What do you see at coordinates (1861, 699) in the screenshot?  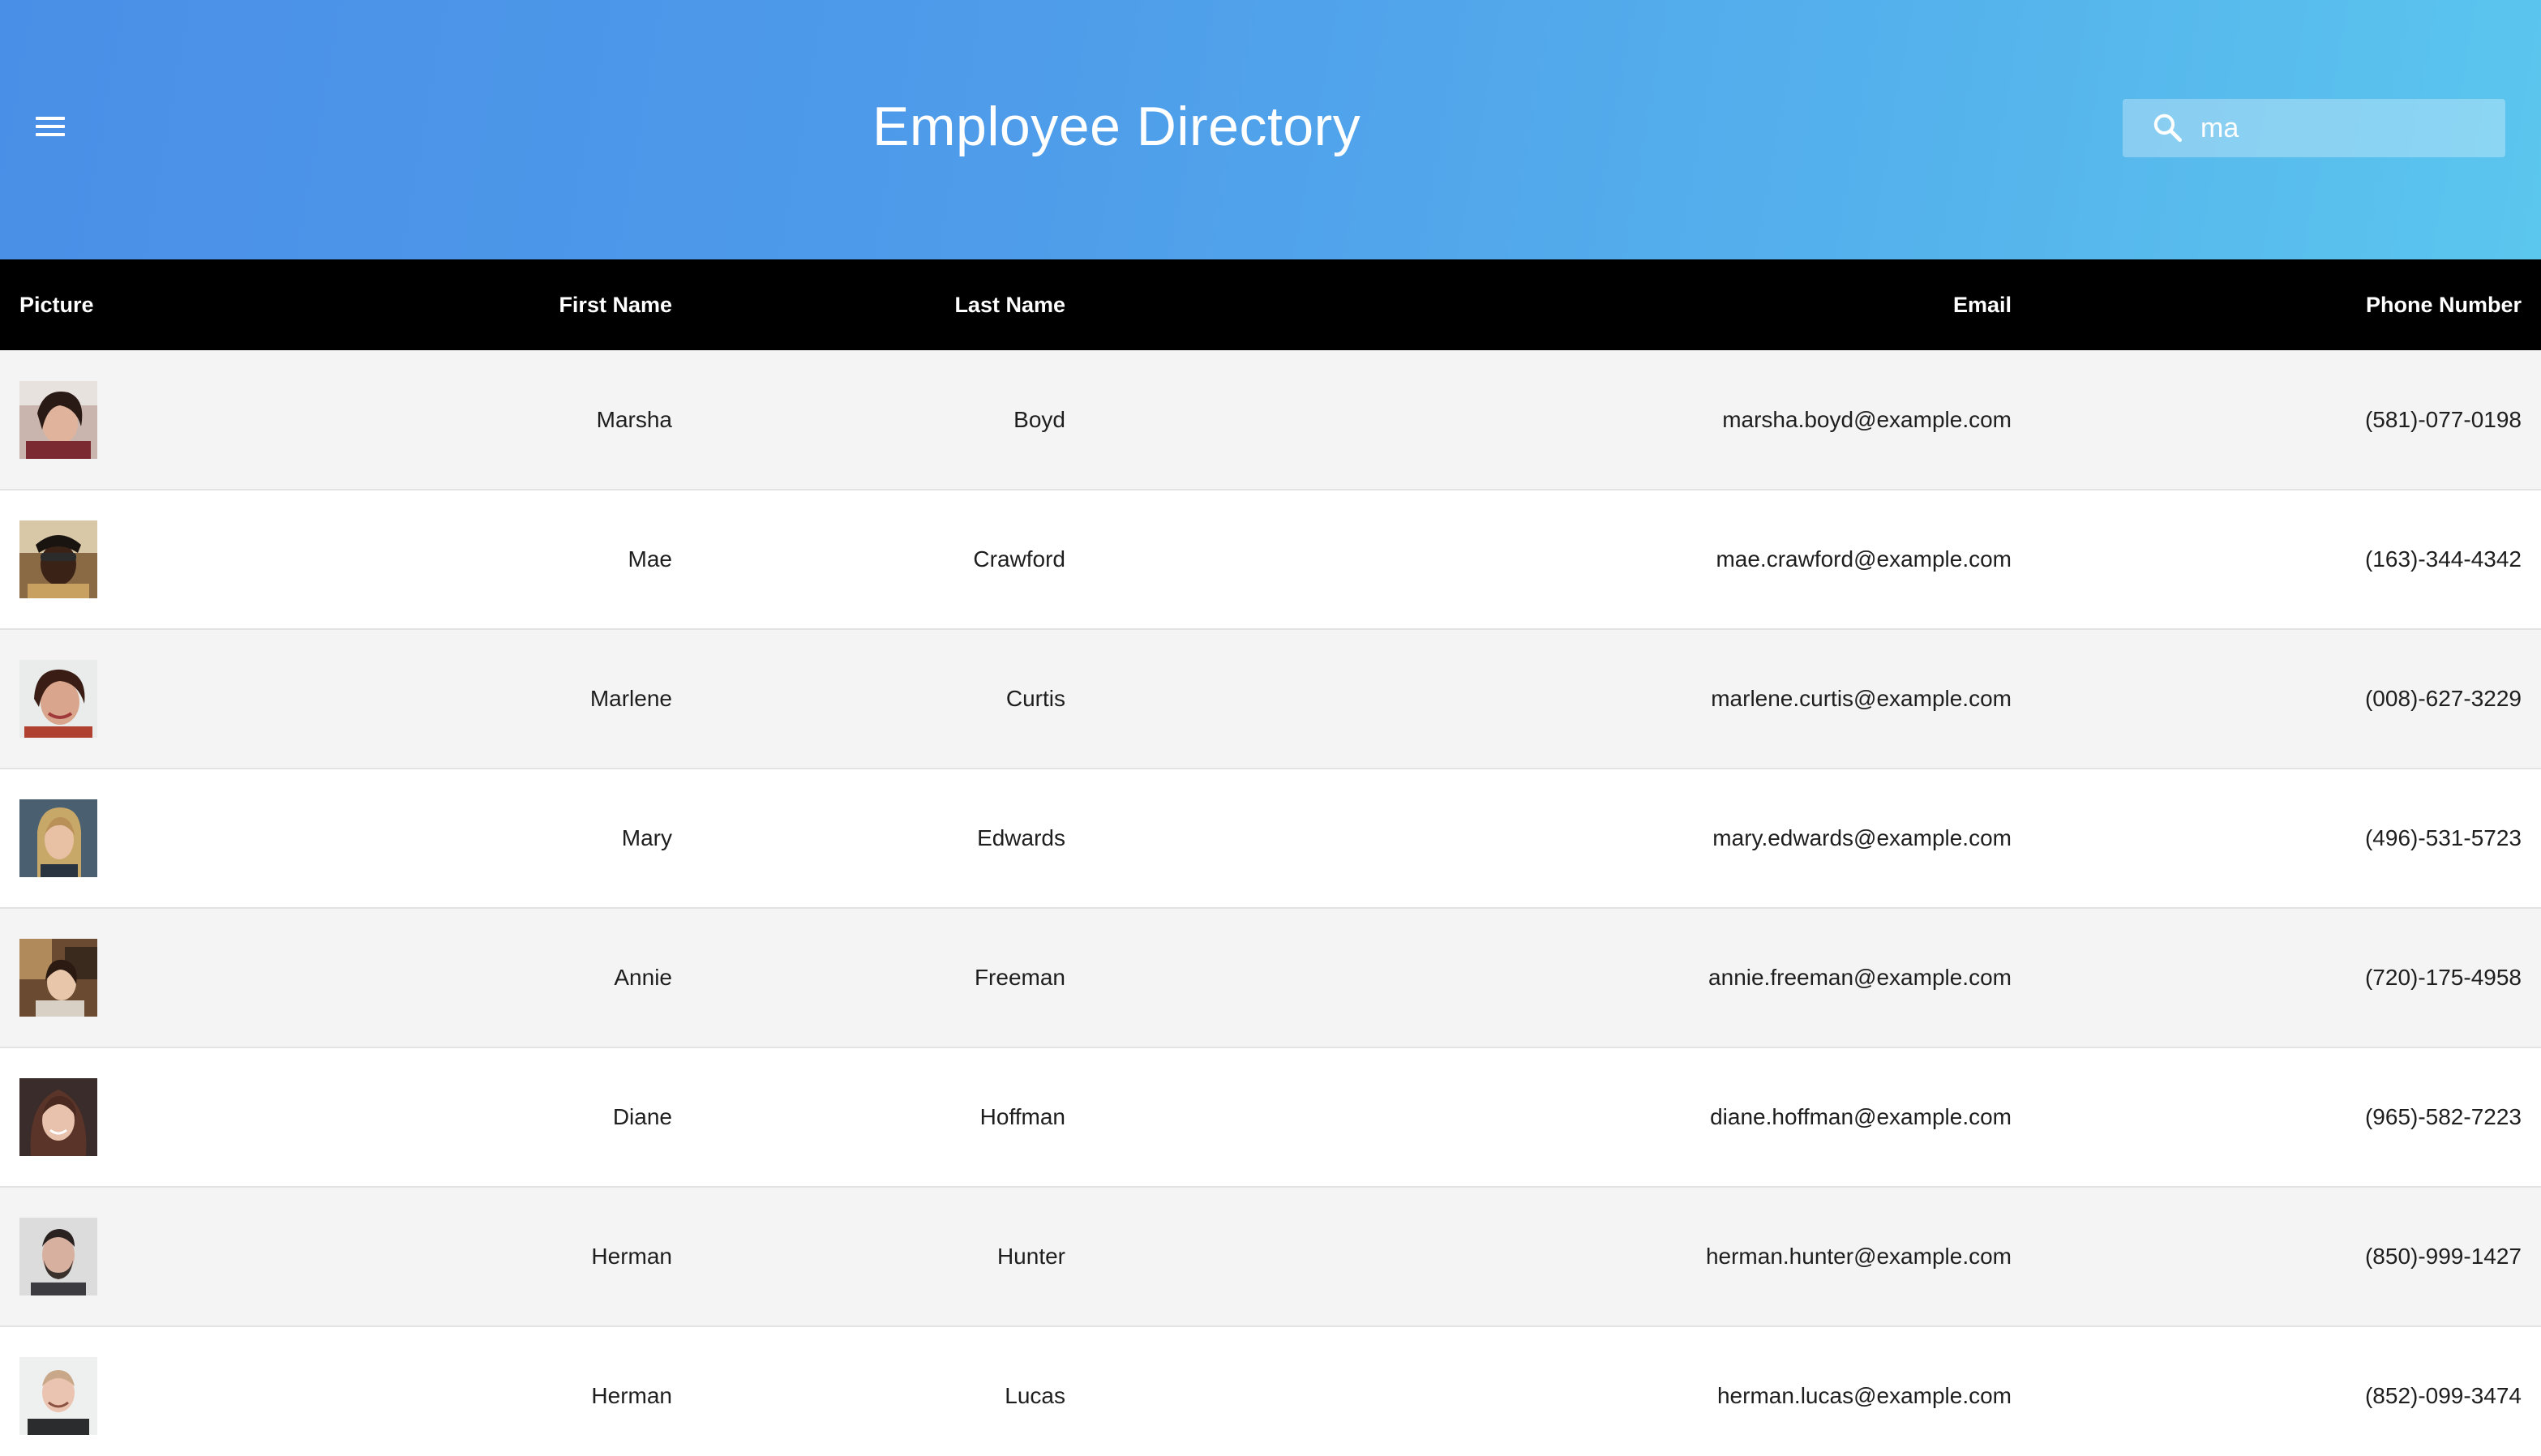 I see `email-cell: marlene.curtis@example.com` at bounding box center [1861, 699].